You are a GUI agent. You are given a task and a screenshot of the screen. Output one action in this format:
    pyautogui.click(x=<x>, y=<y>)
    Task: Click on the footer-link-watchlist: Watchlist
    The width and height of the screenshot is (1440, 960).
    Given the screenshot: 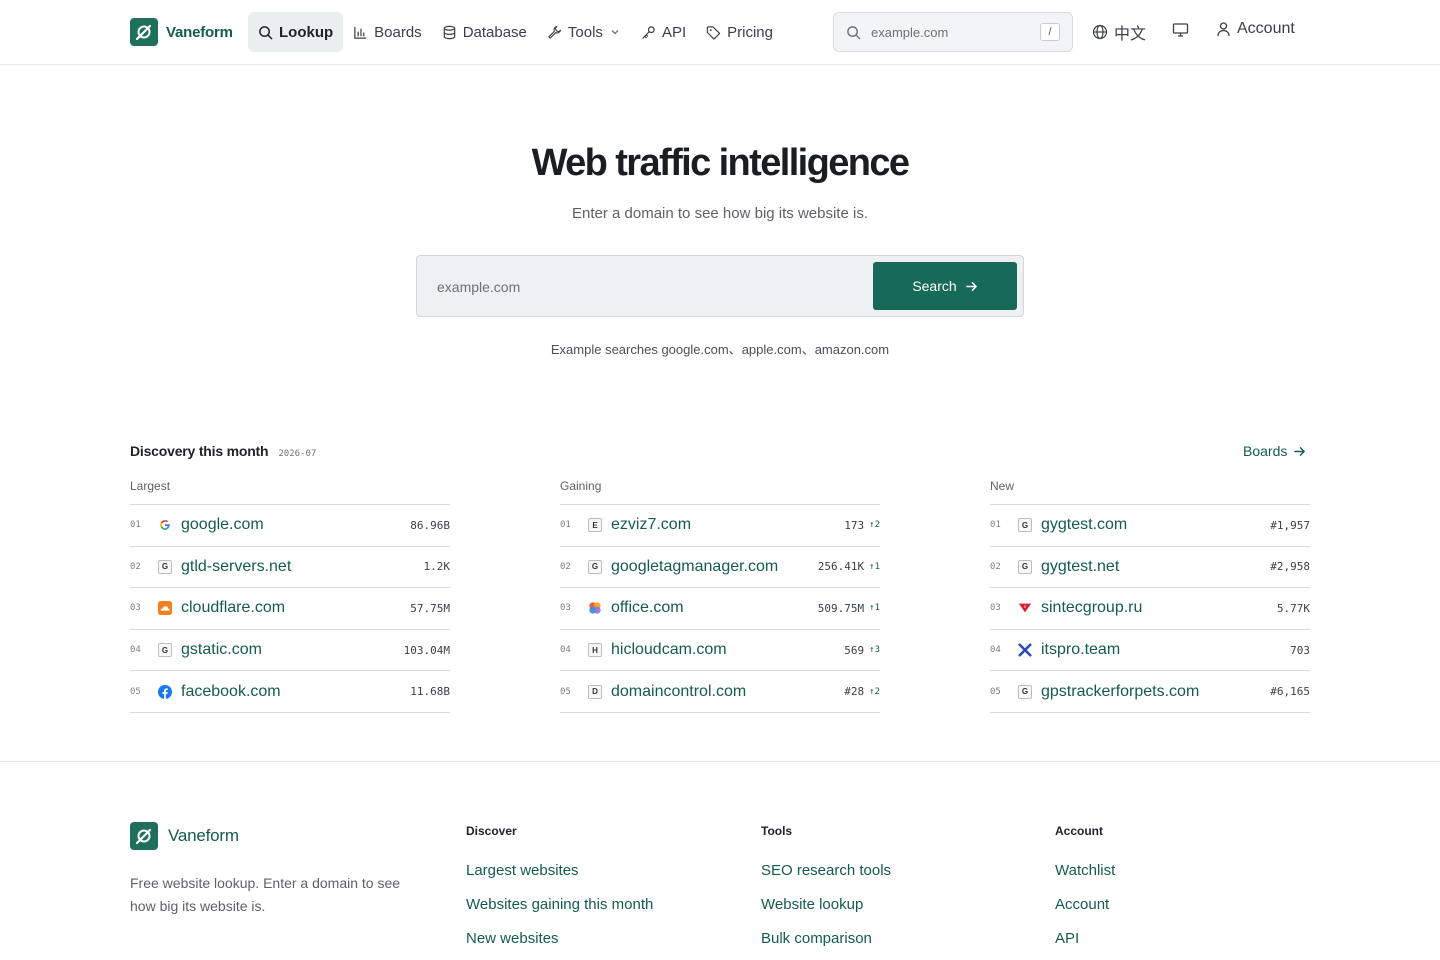 What is the action you would take?
    pyautogui.click(x=1085, y=878)
    